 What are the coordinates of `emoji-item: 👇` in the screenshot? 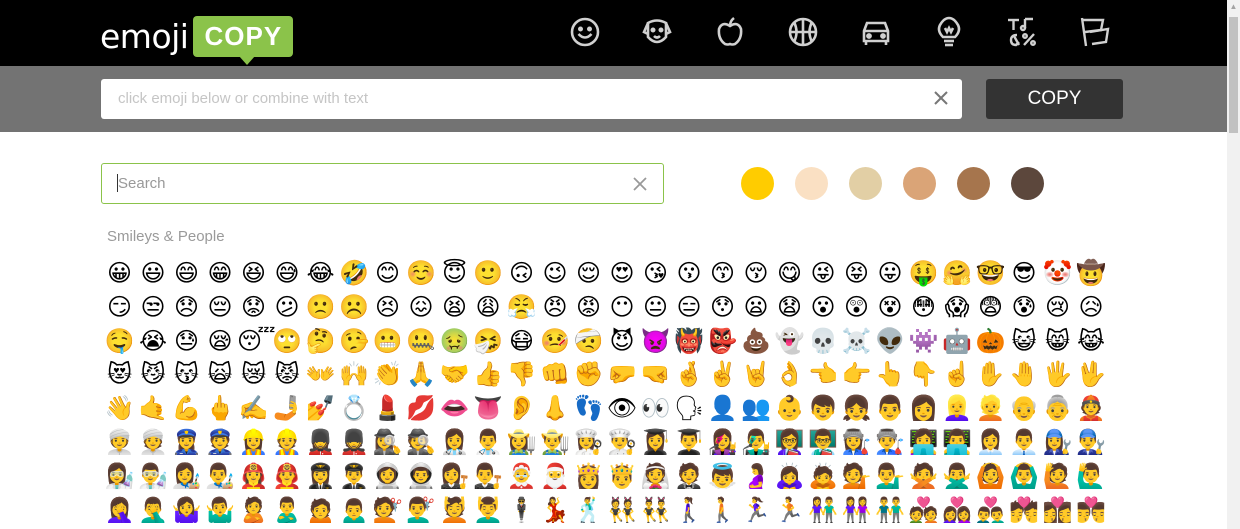 It's located at (923, 374).